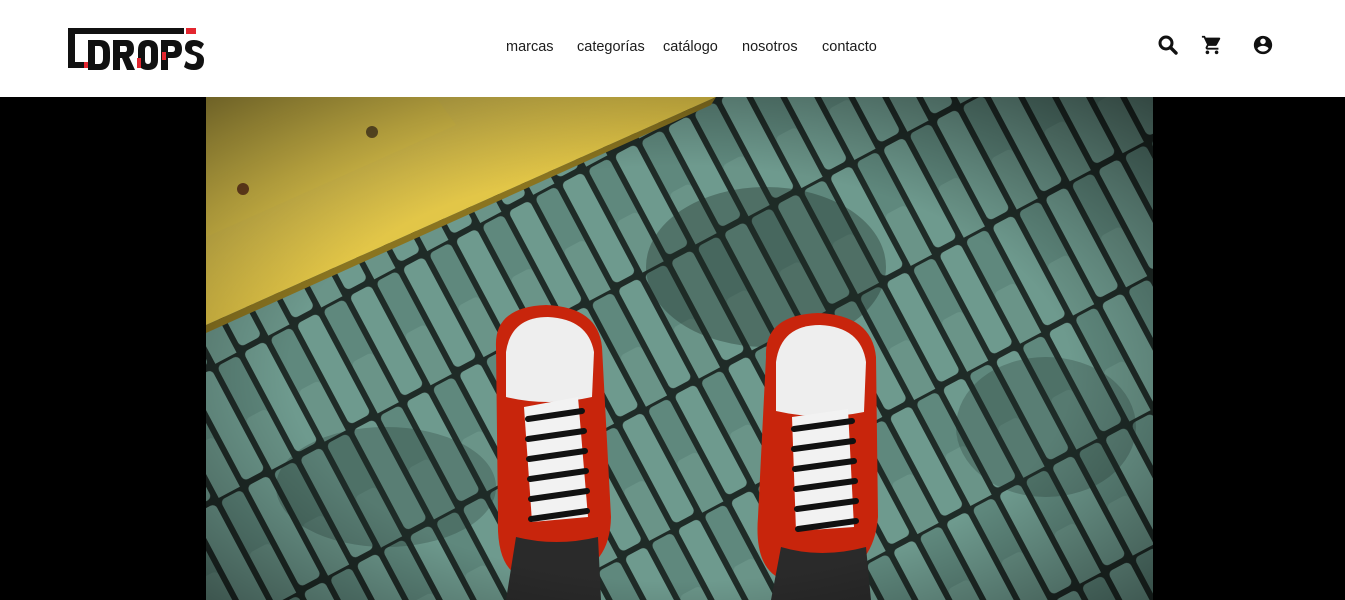 The image size is (1345, 600). I want to click on nav-link-nosotros: nosotros, so click(770, 47).